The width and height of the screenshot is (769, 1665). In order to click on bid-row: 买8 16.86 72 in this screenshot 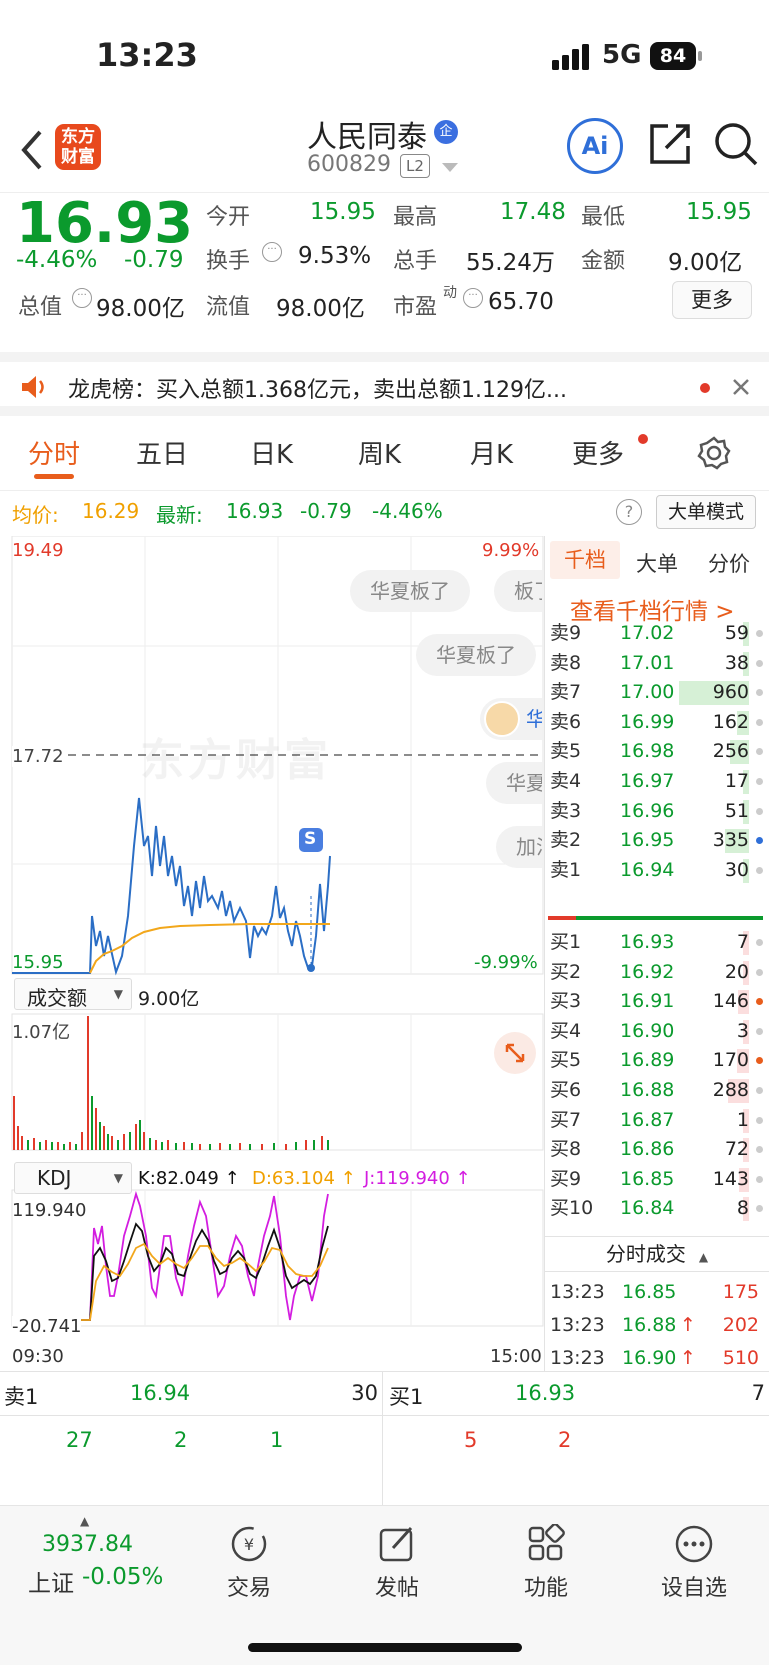, I will do `click(655, 1149)`.